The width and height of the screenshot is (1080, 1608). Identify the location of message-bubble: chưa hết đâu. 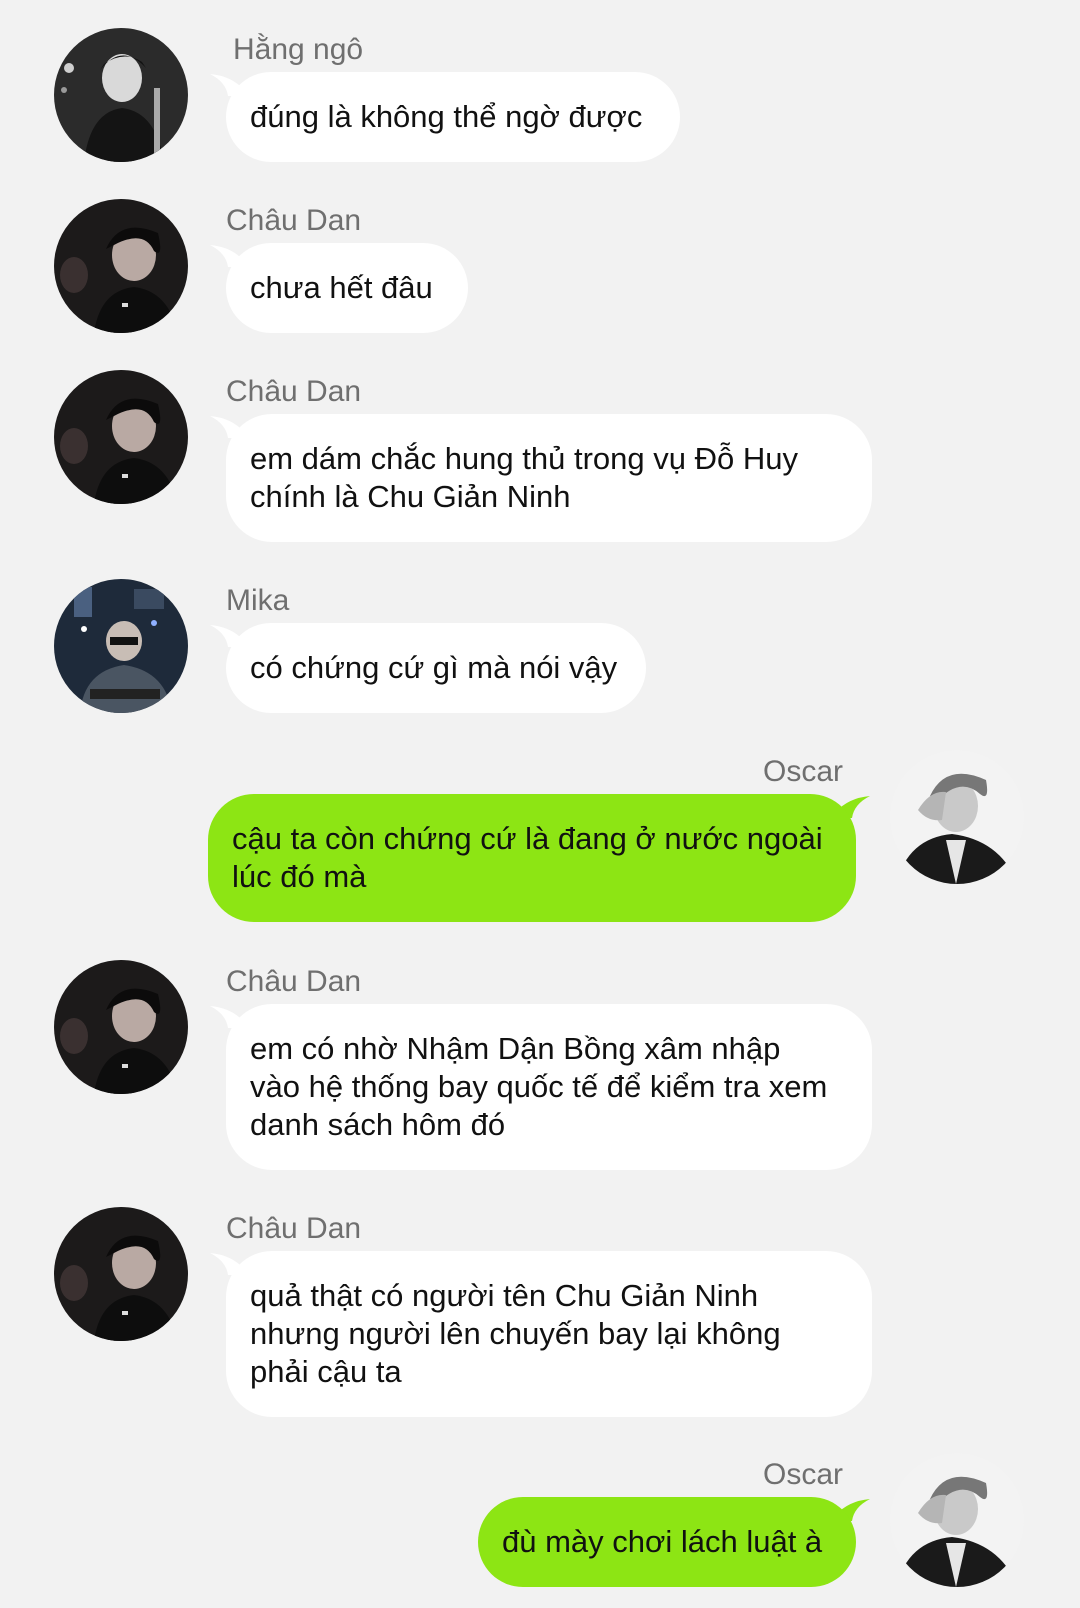
(347, 288).